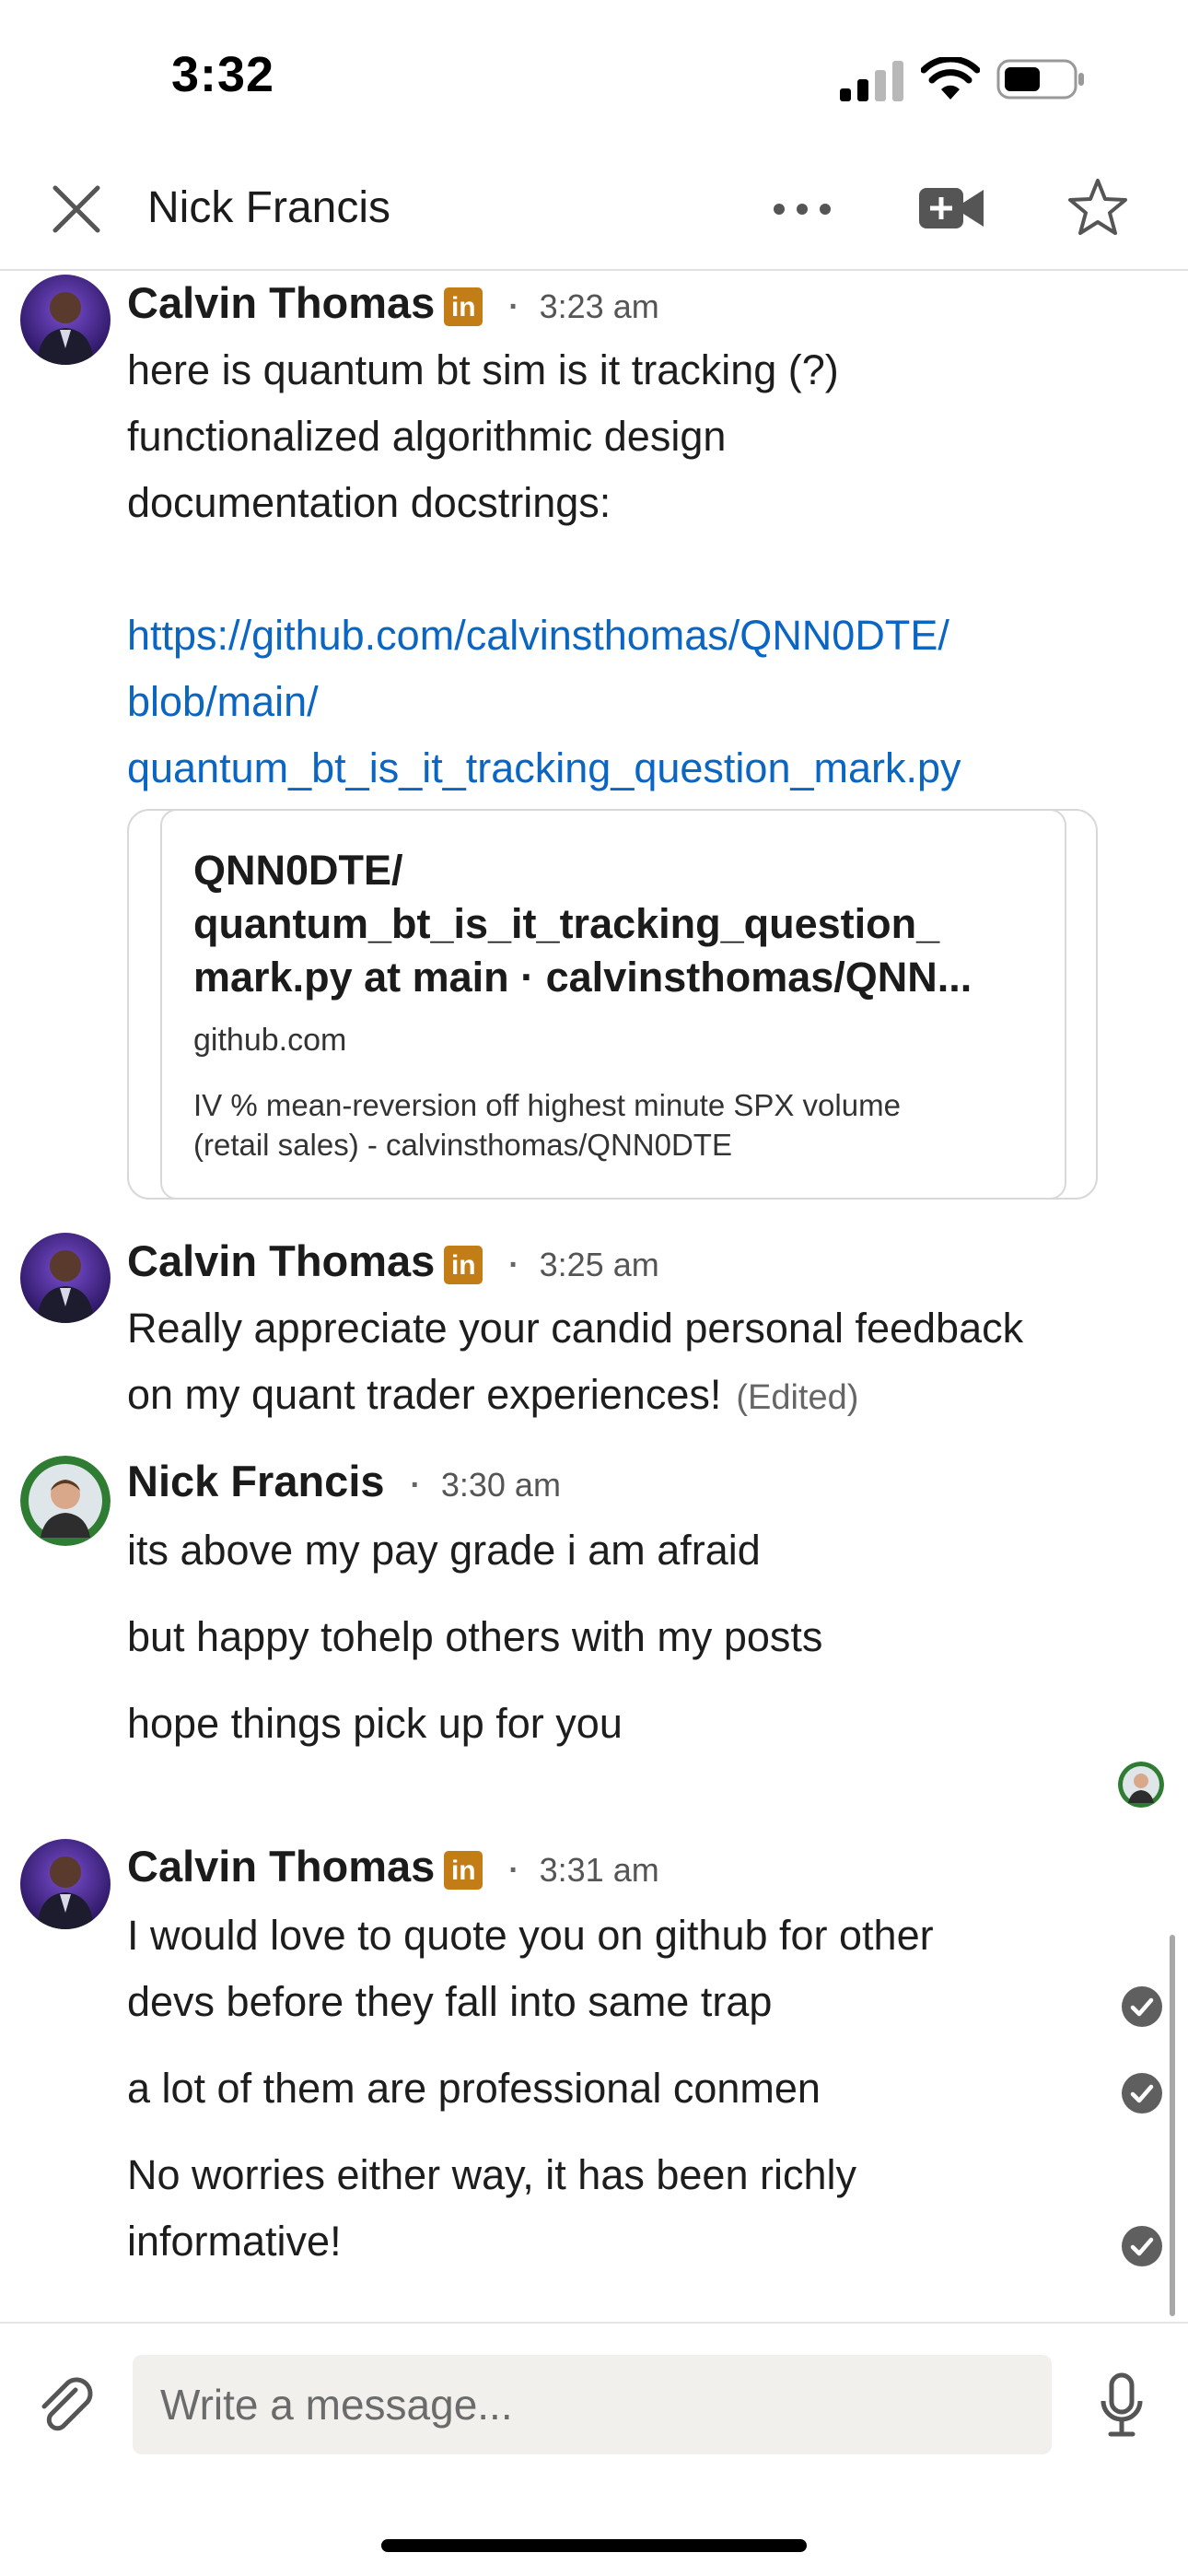 This screenshot has width=1188, height=2576. What do you see at coordinates (369, 502) in the screenshot?
I see `message-line: documentation docstrings:` at bounding box center [369, 502].